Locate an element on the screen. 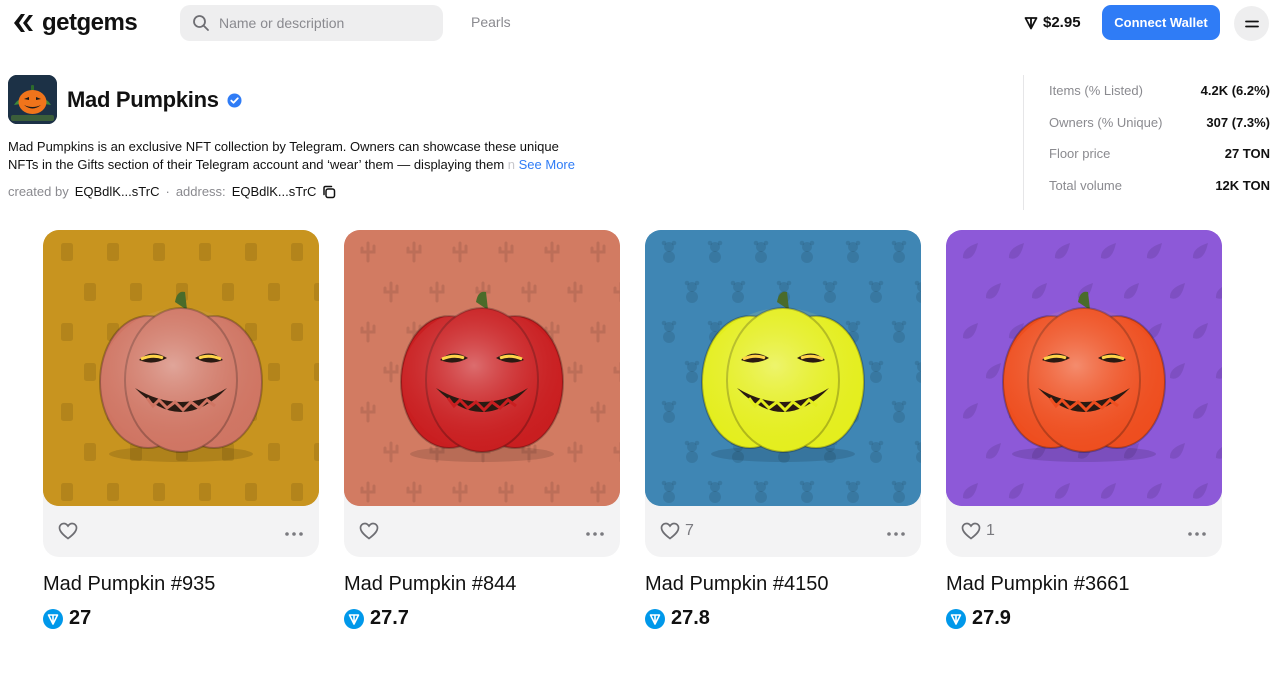 This screenshot has width=1281, height=678. nft-price-value: 27.7 is located at coordinates (389, 618).